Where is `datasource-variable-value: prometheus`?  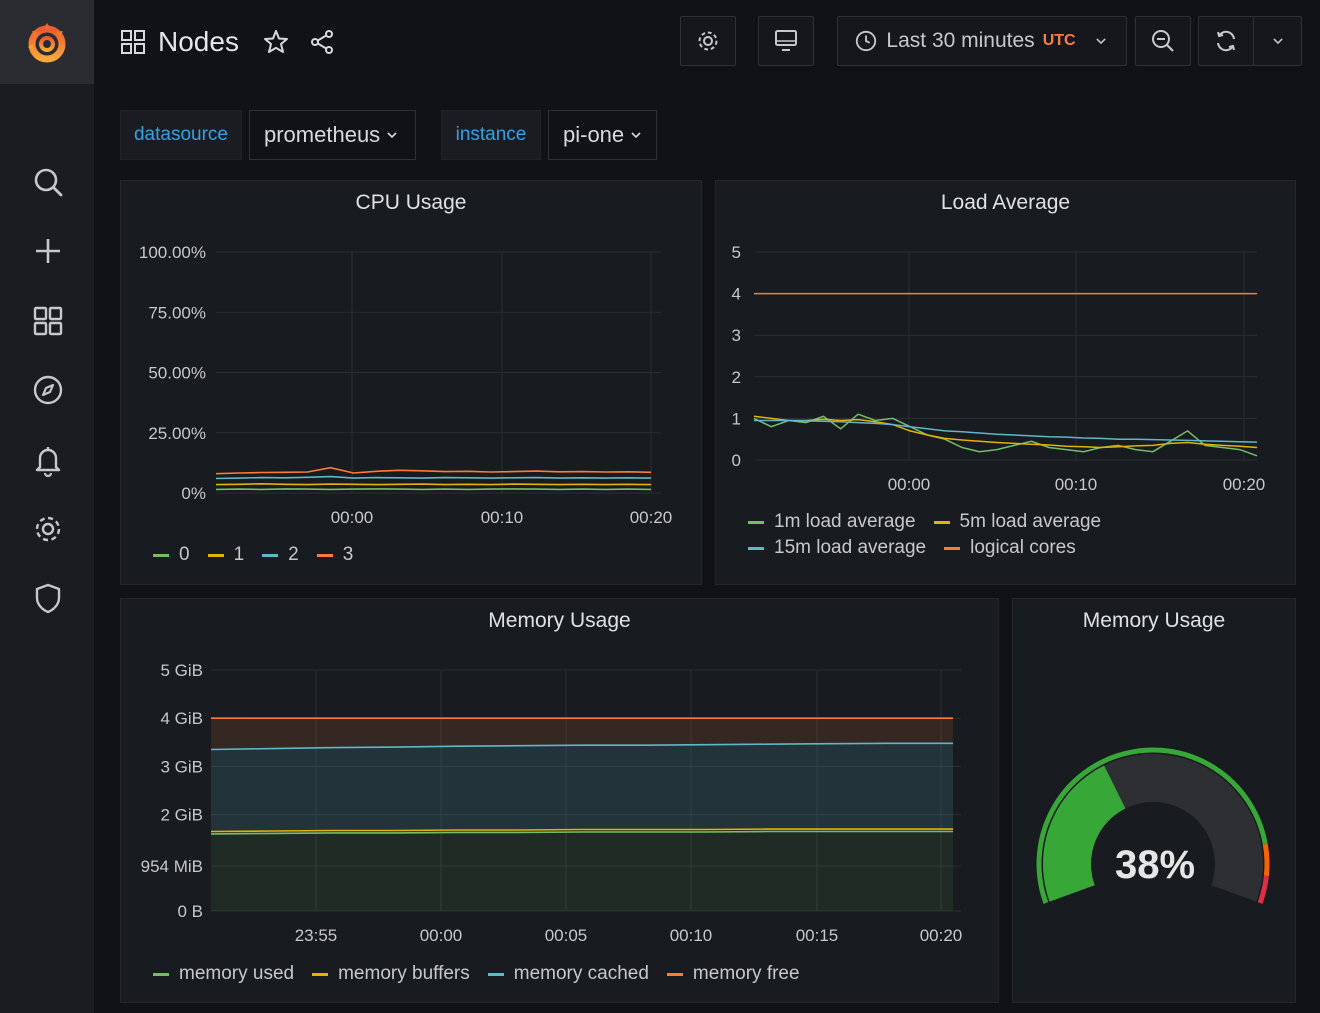
datasource-variable-value: prometheus is located at coordinates (322, 134).